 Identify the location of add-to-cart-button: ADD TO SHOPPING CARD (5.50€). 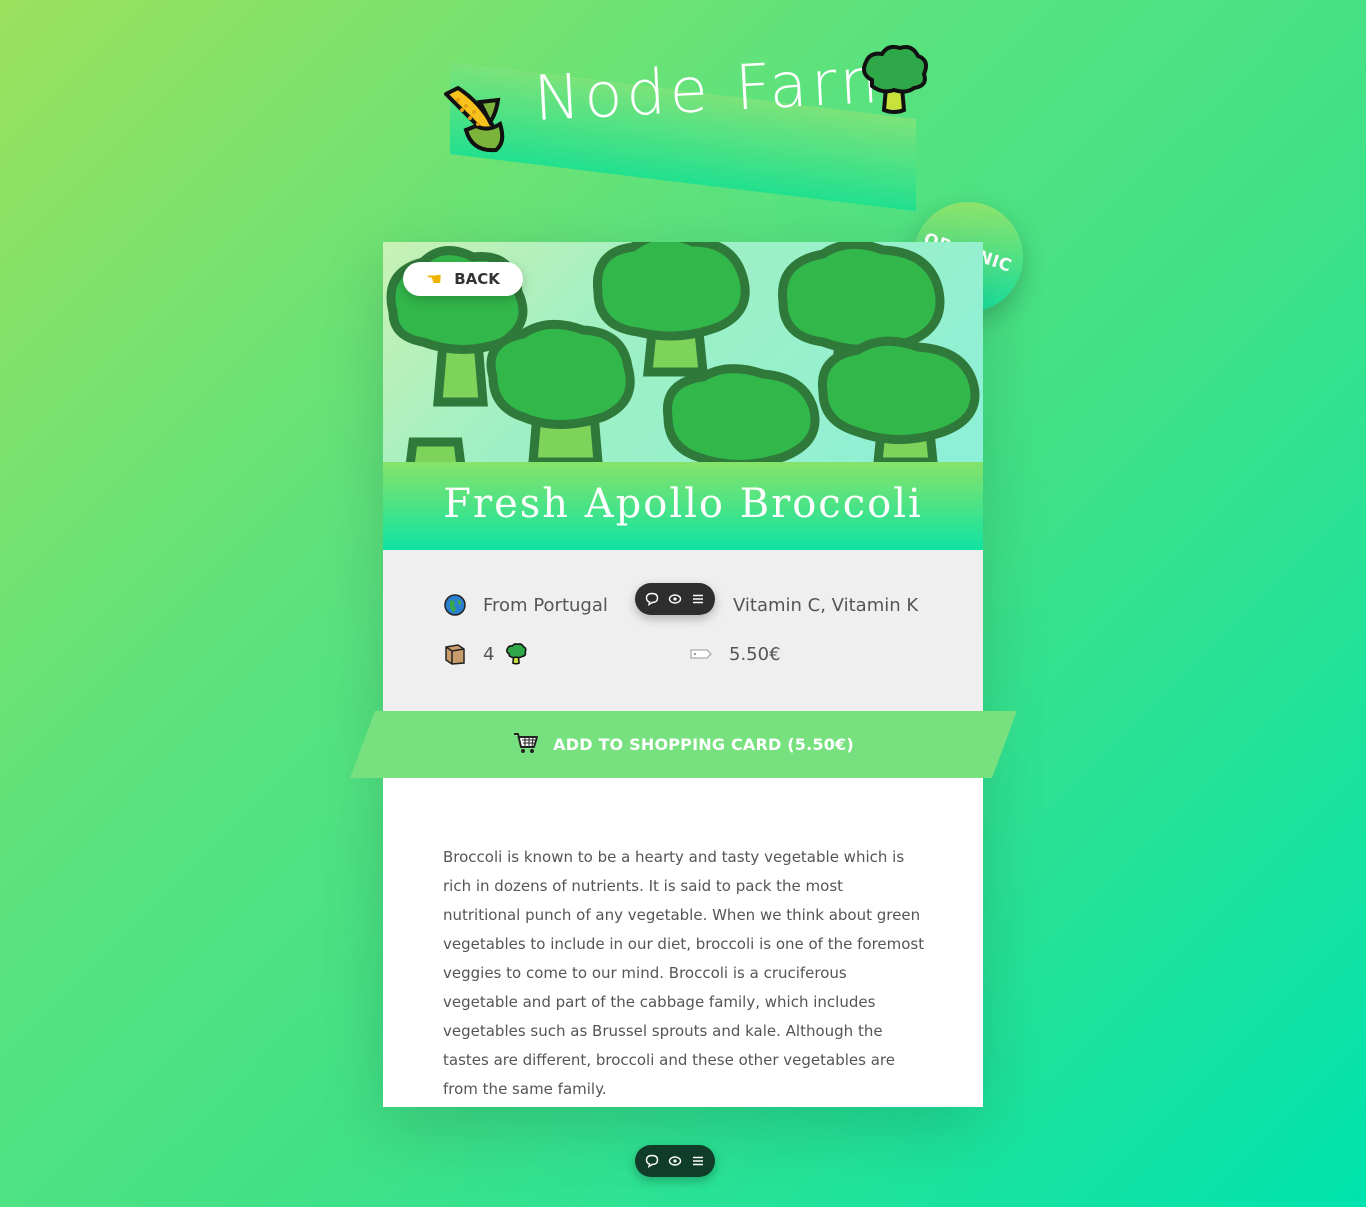
(683, 744).